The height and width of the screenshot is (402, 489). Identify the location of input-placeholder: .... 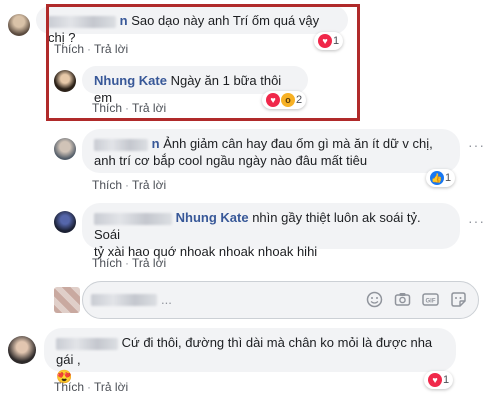
(166, 299).